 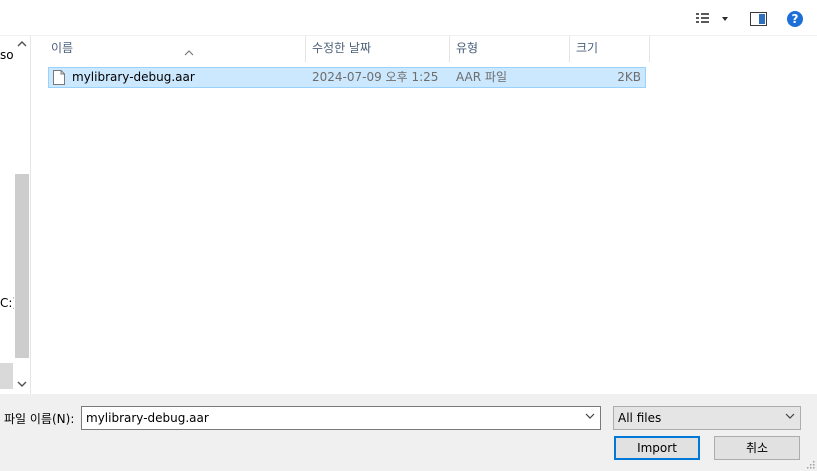 I want to click on cancel-button: 취소, so click(x=757, y=448).